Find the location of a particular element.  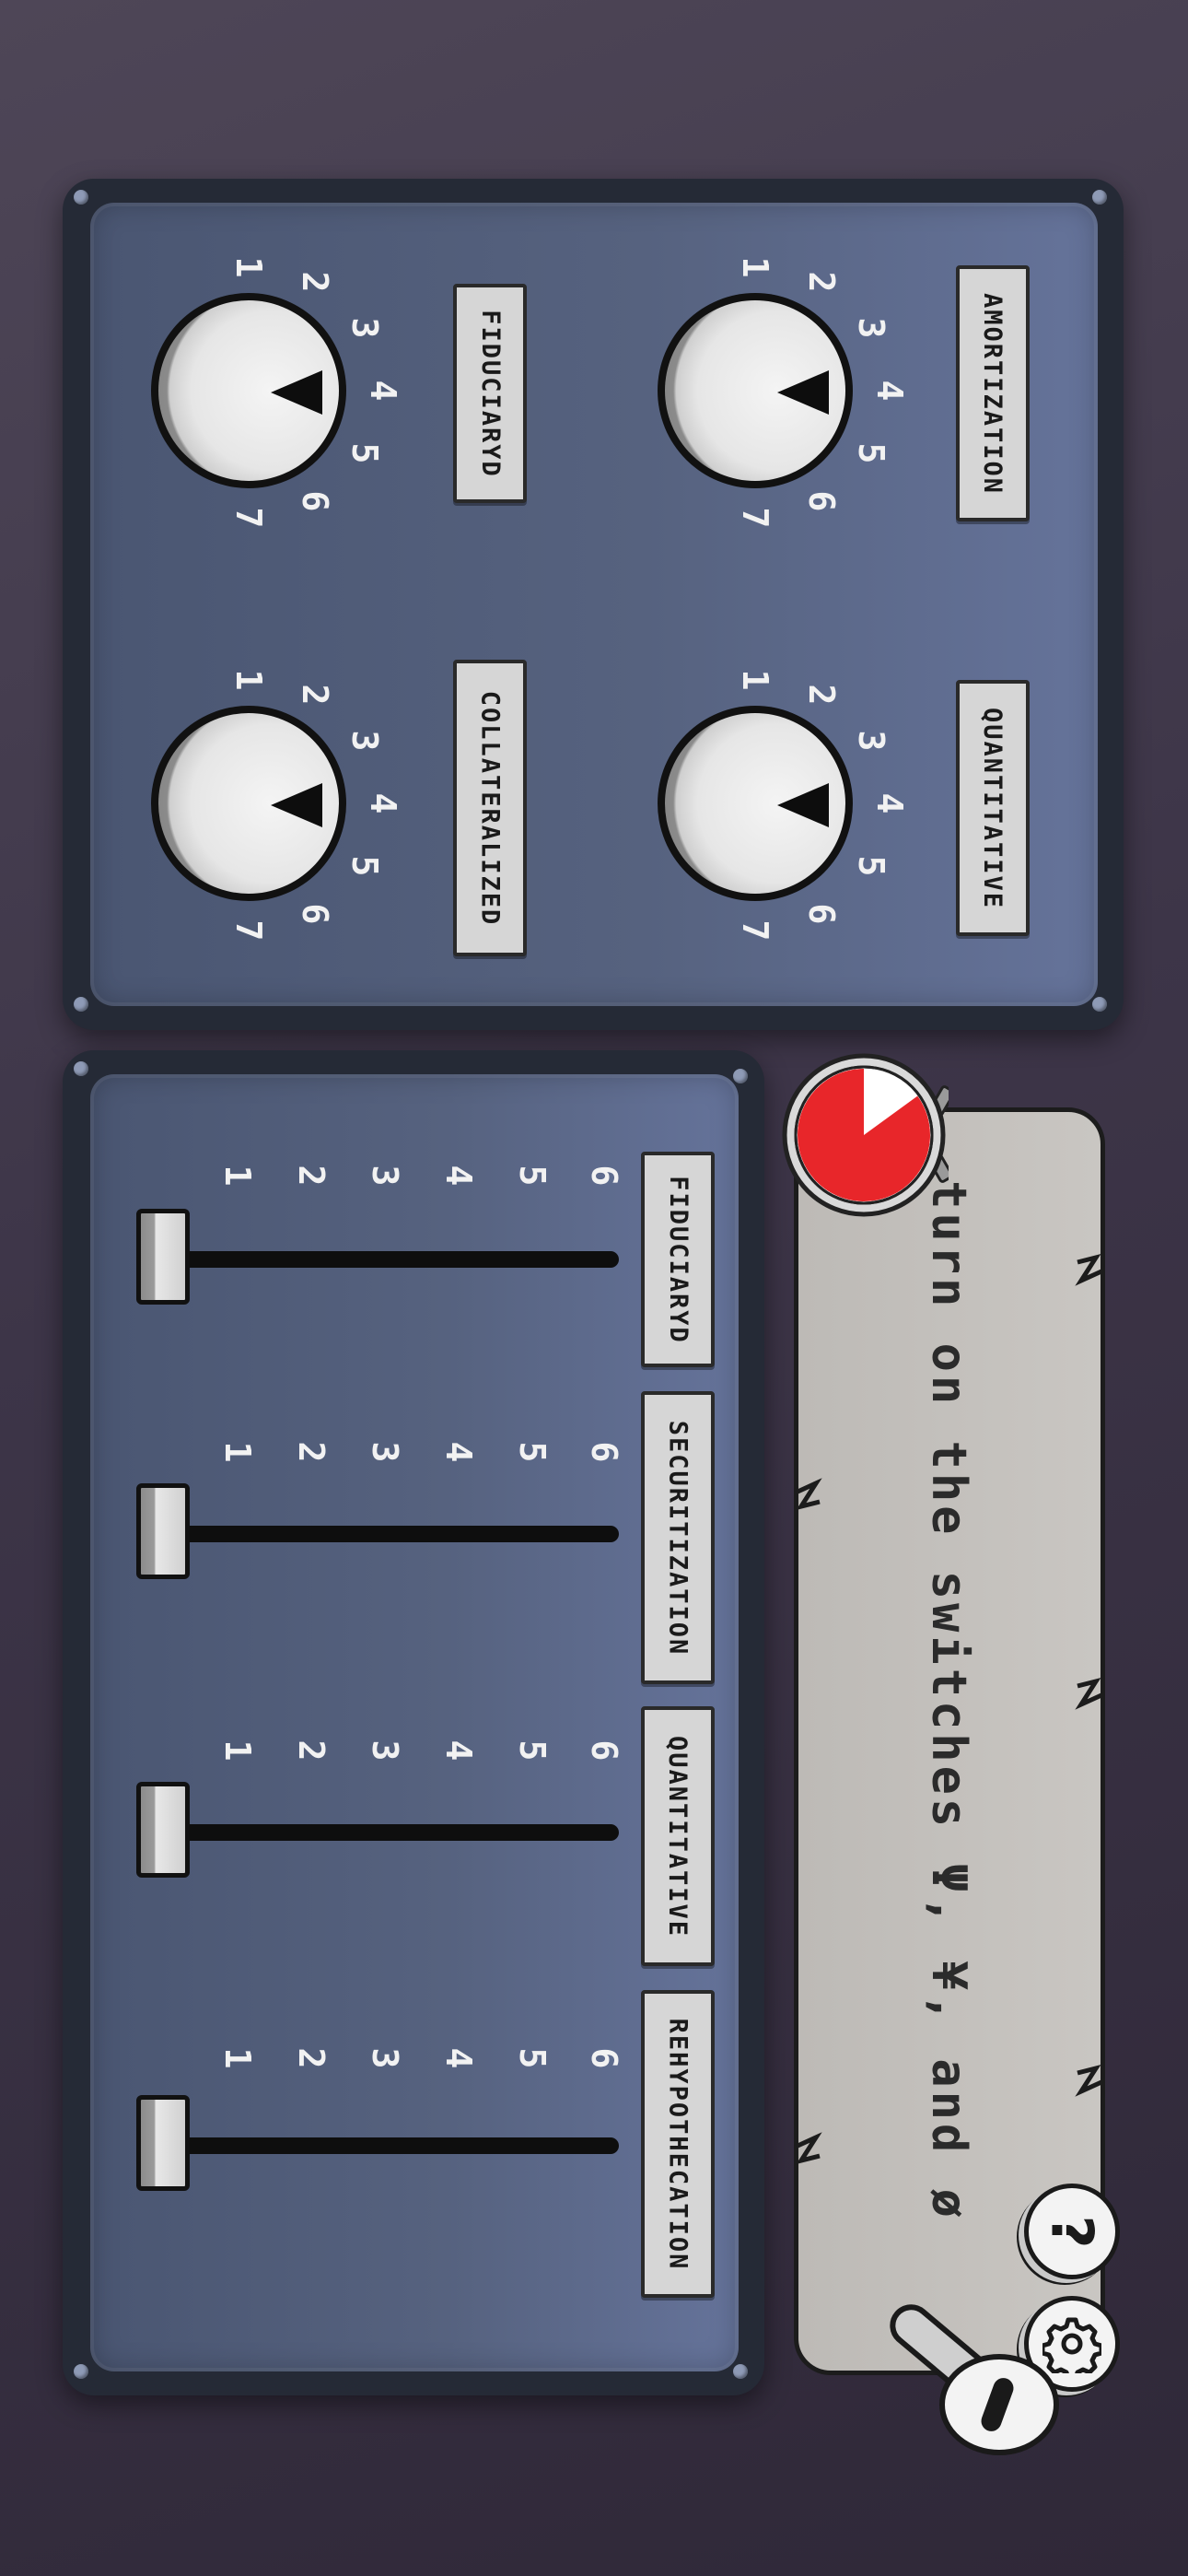

knob-label-collateralized: COLLATERALIZED is located at coordinates (490, 808).